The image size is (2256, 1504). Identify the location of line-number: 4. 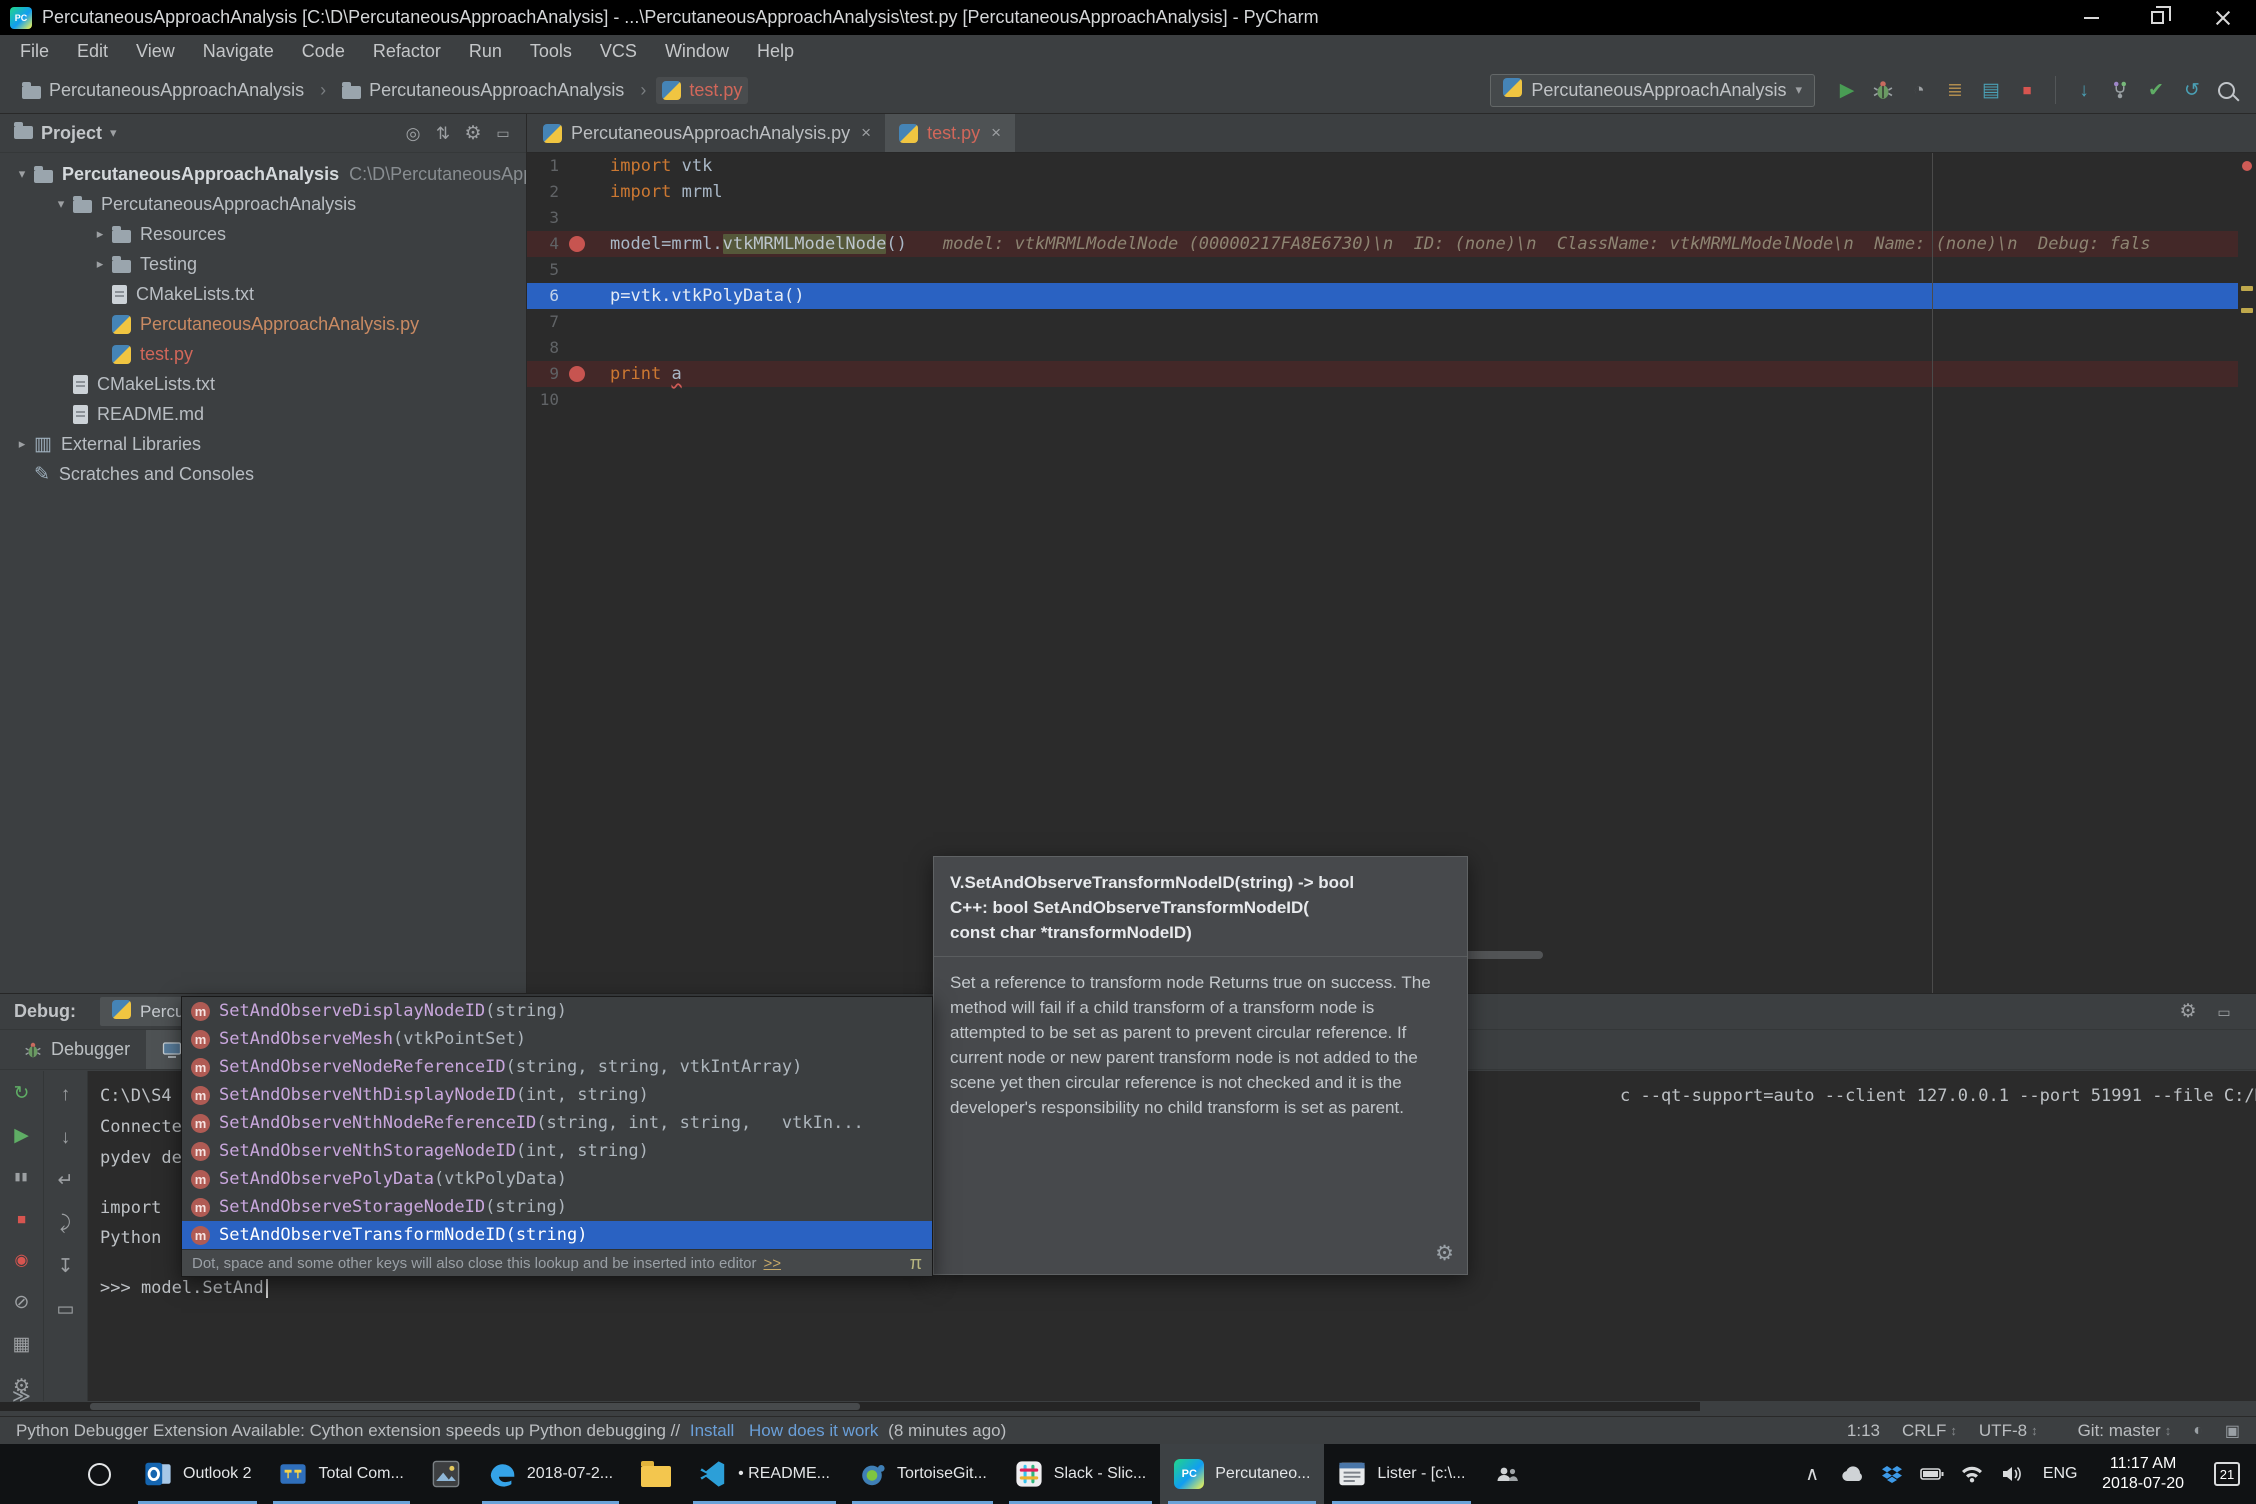
(543, 244).